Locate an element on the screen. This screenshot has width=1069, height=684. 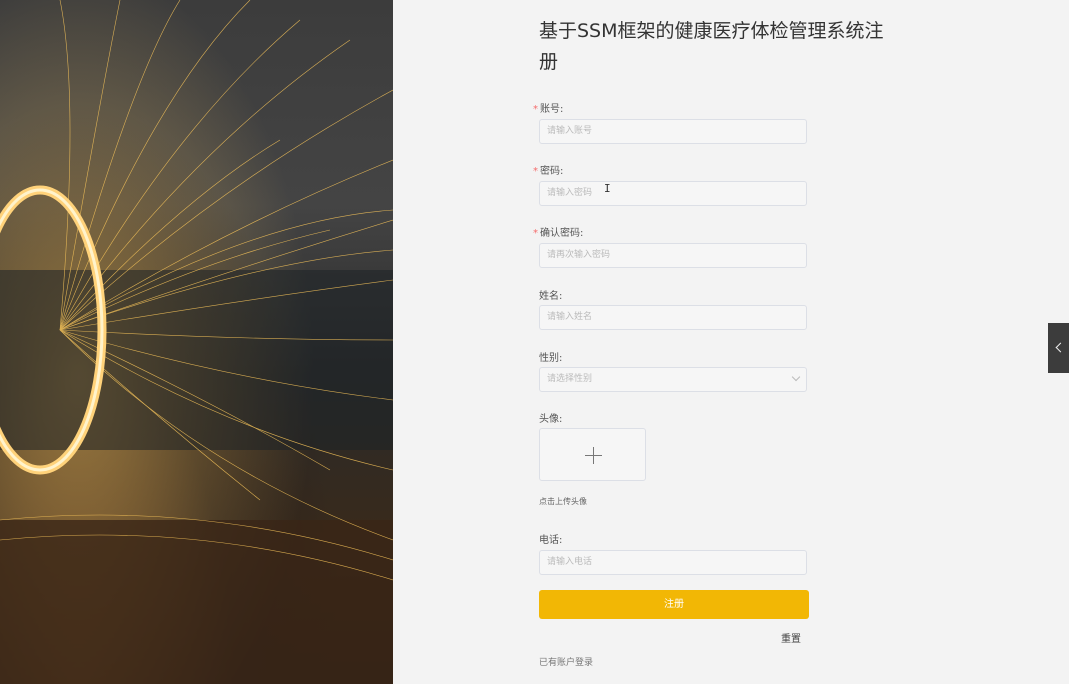
avatar-upload is located at coordinates (592, 454).